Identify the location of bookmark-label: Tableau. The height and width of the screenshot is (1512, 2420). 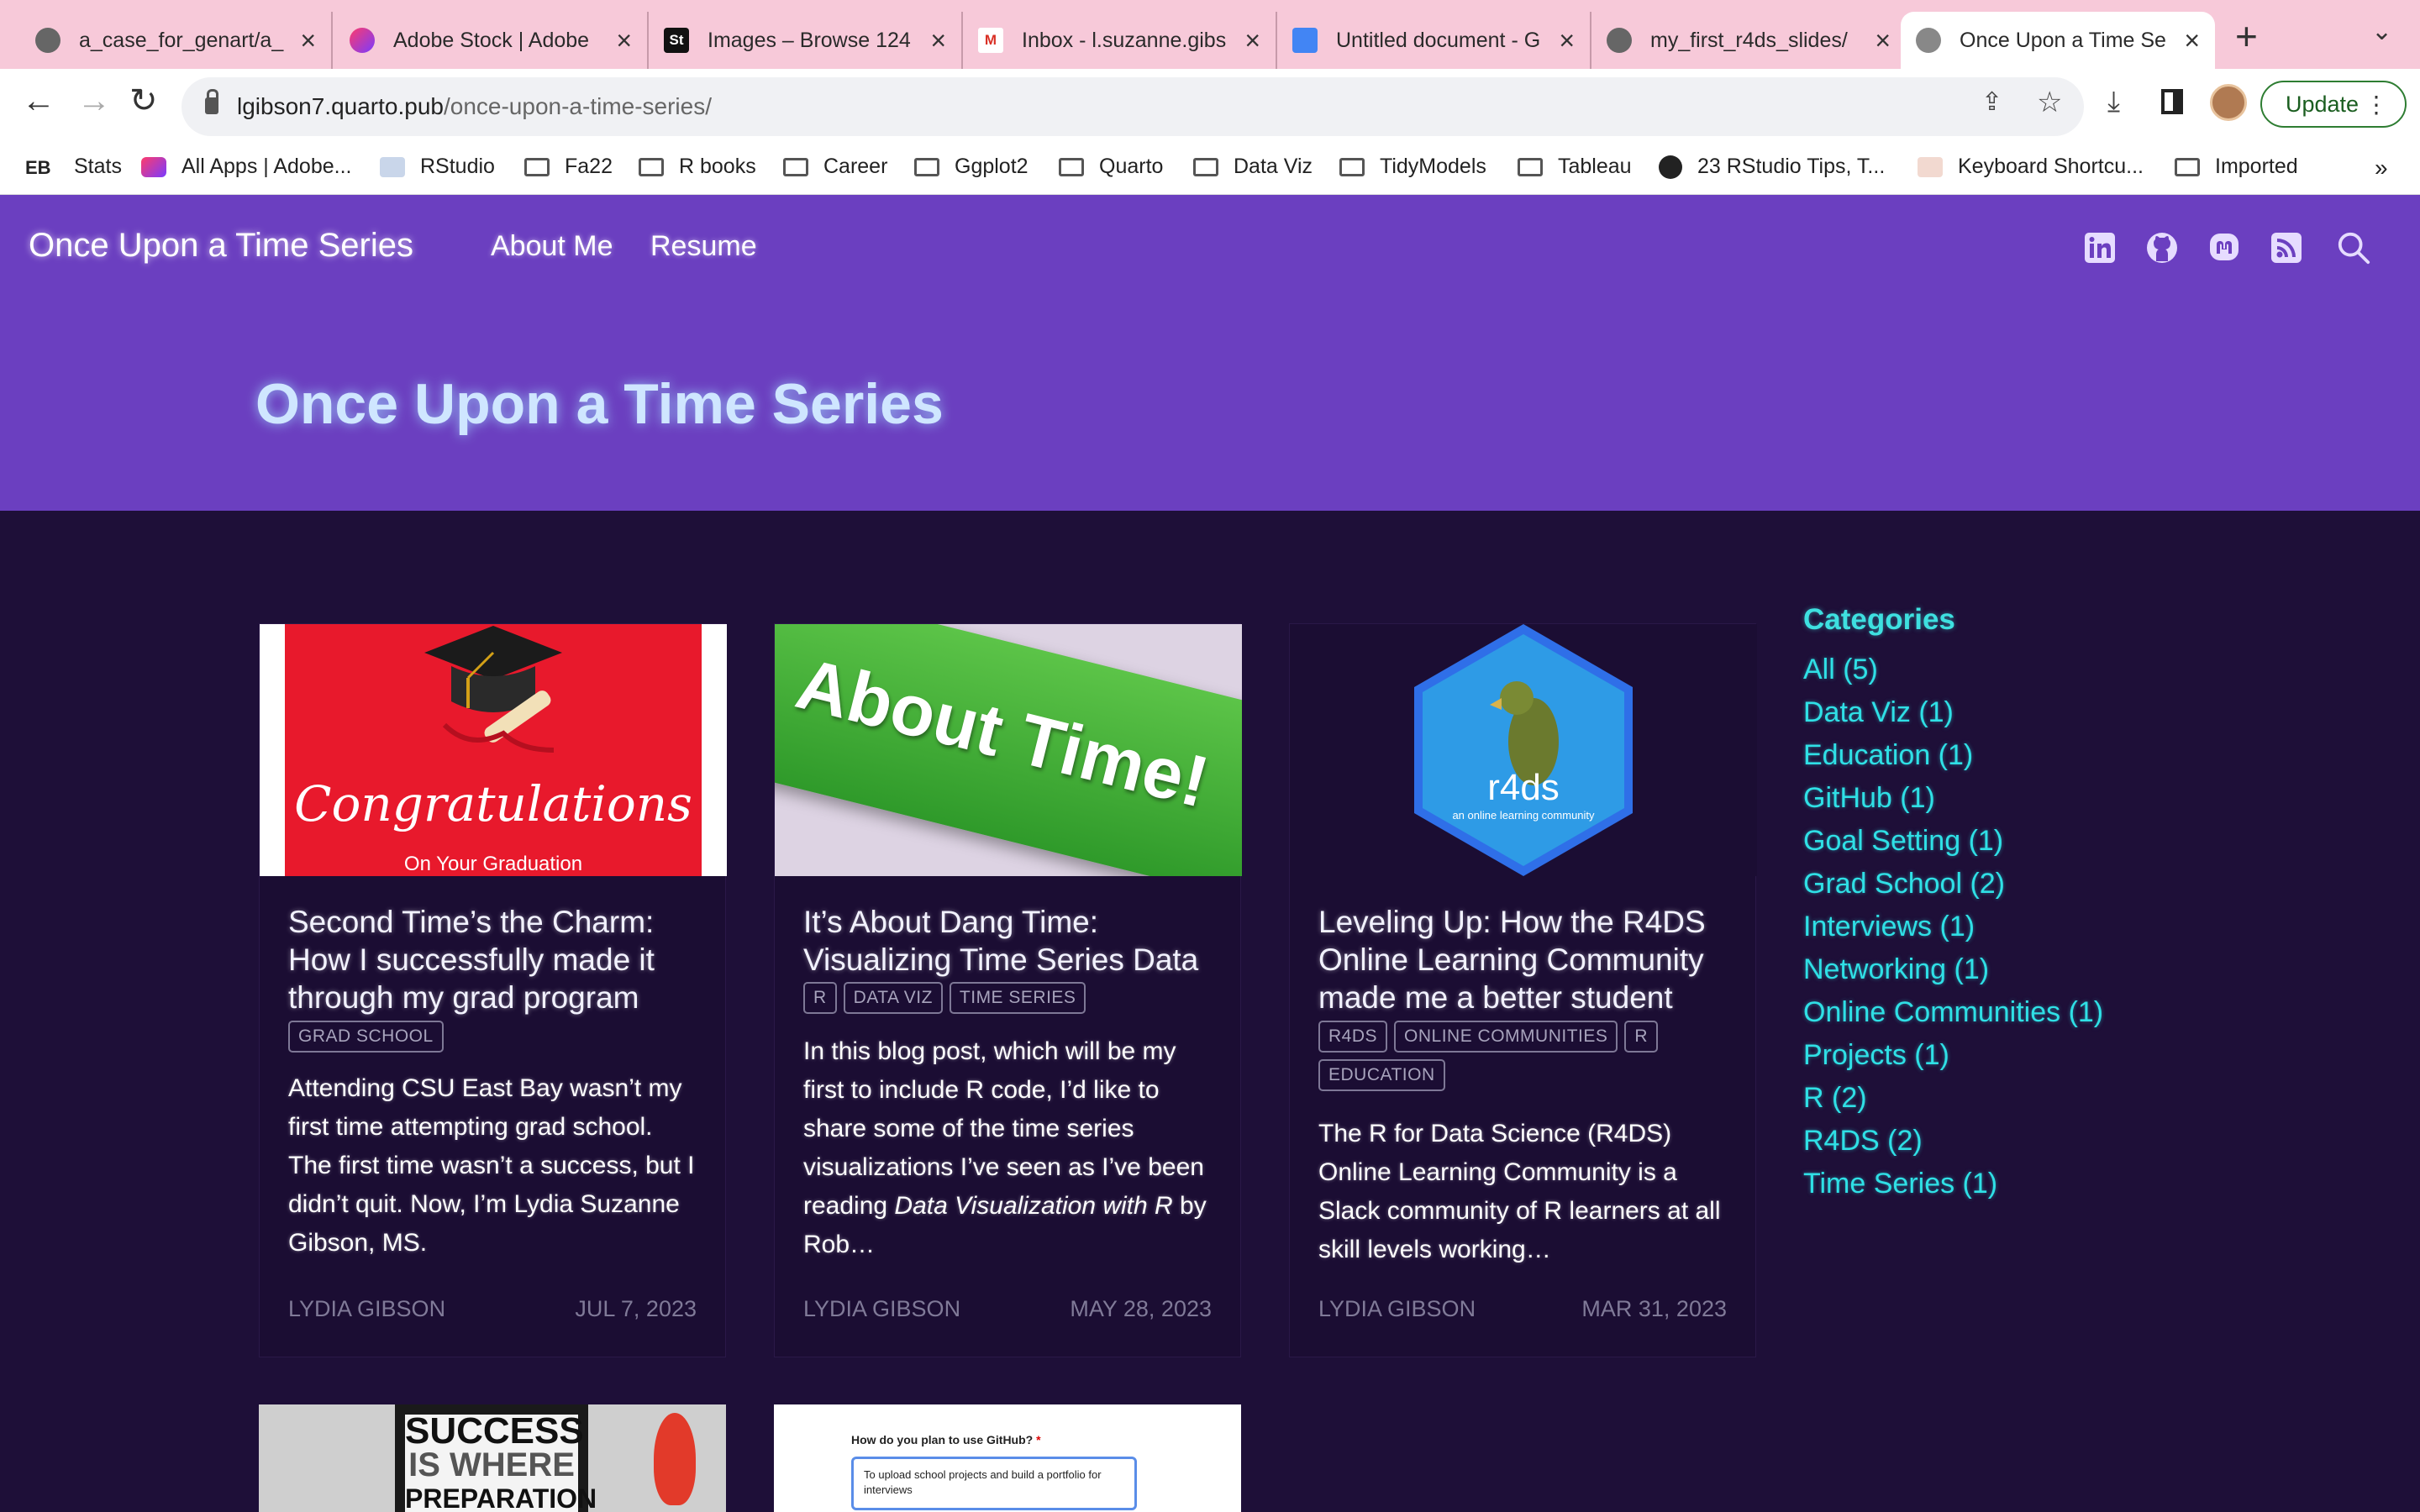
(1595, 166).